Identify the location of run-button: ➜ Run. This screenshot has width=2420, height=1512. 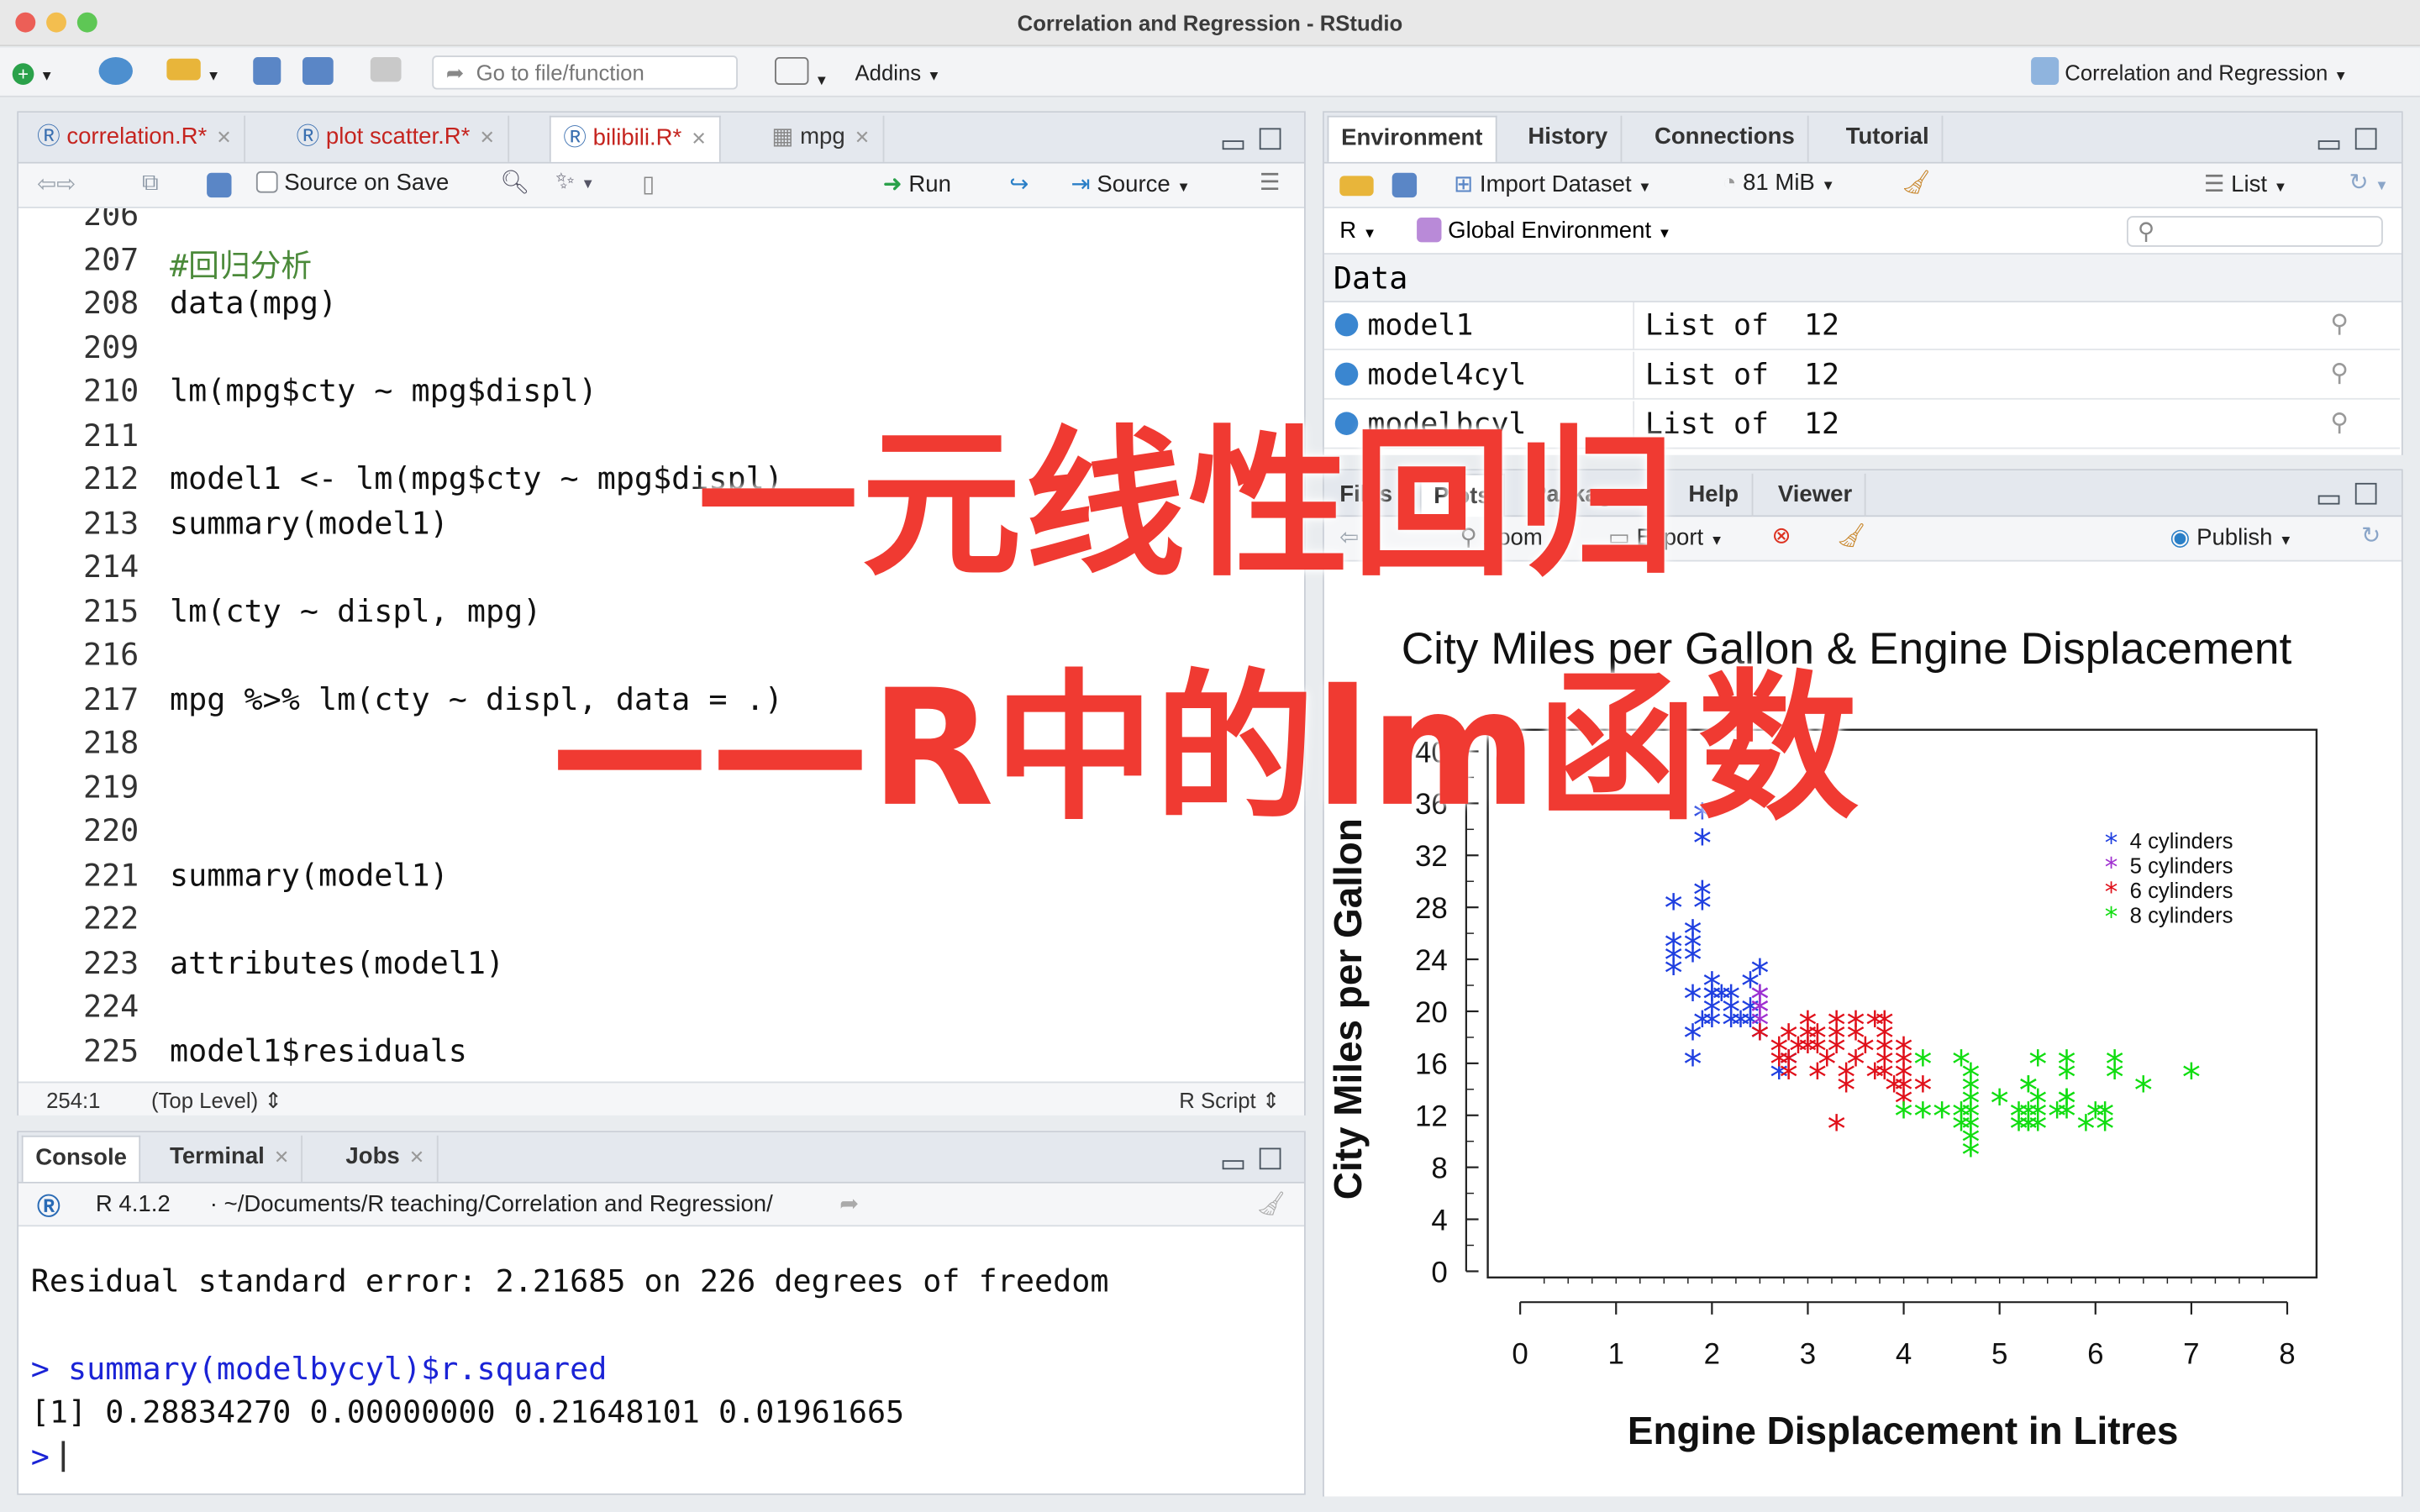
(917, 183).